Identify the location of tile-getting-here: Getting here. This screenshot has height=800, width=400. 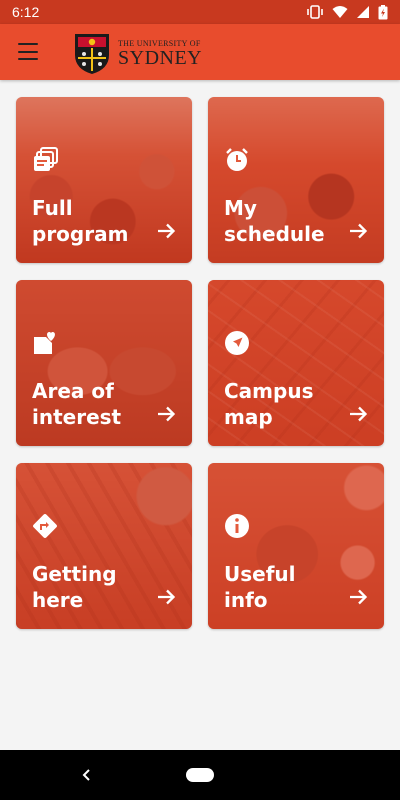
(104, 546).